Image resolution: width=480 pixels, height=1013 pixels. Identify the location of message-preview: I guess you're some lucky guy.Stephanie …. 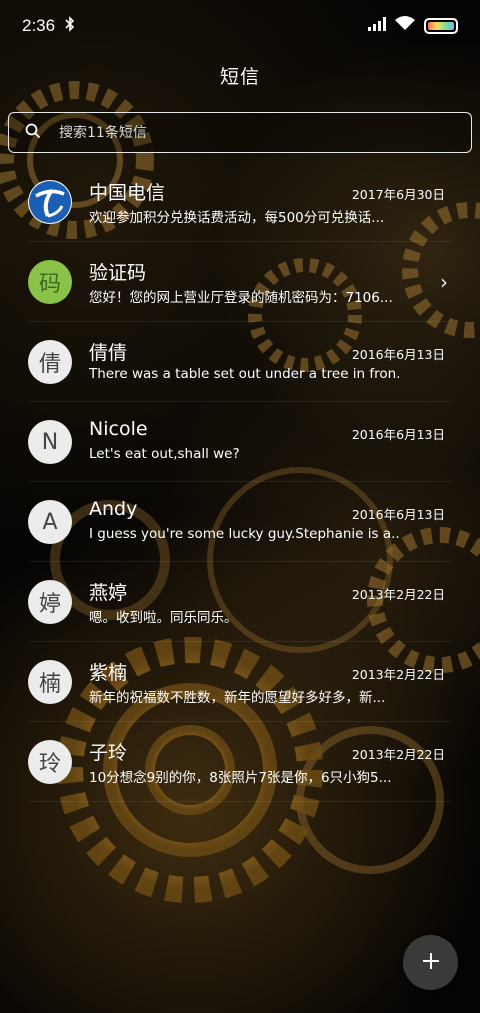
(244, 534).